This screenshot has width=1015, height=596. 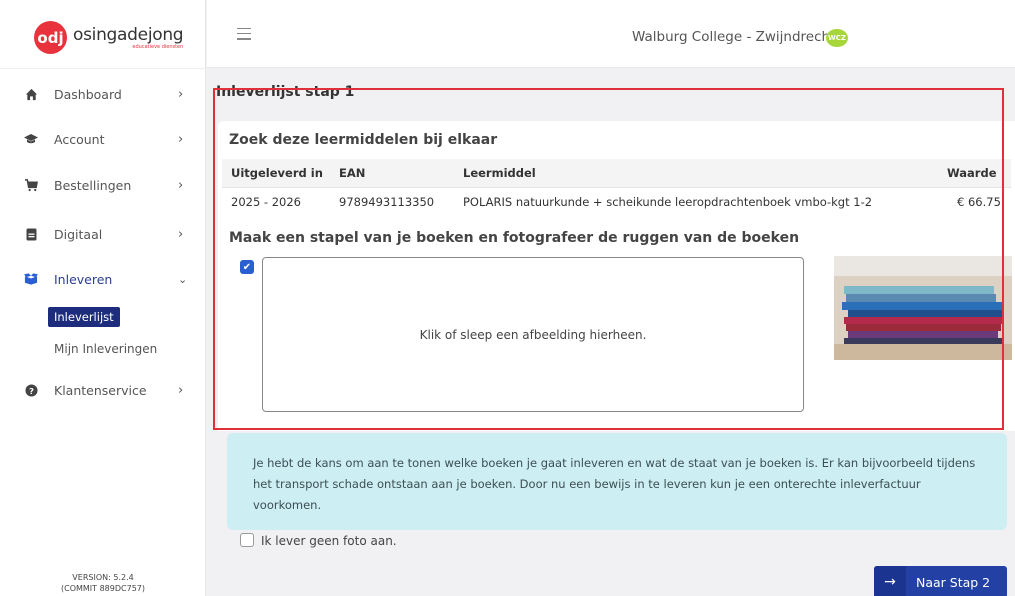 I want to click on sidebar-item-label: Digitaal, so click(x=78, y=234).